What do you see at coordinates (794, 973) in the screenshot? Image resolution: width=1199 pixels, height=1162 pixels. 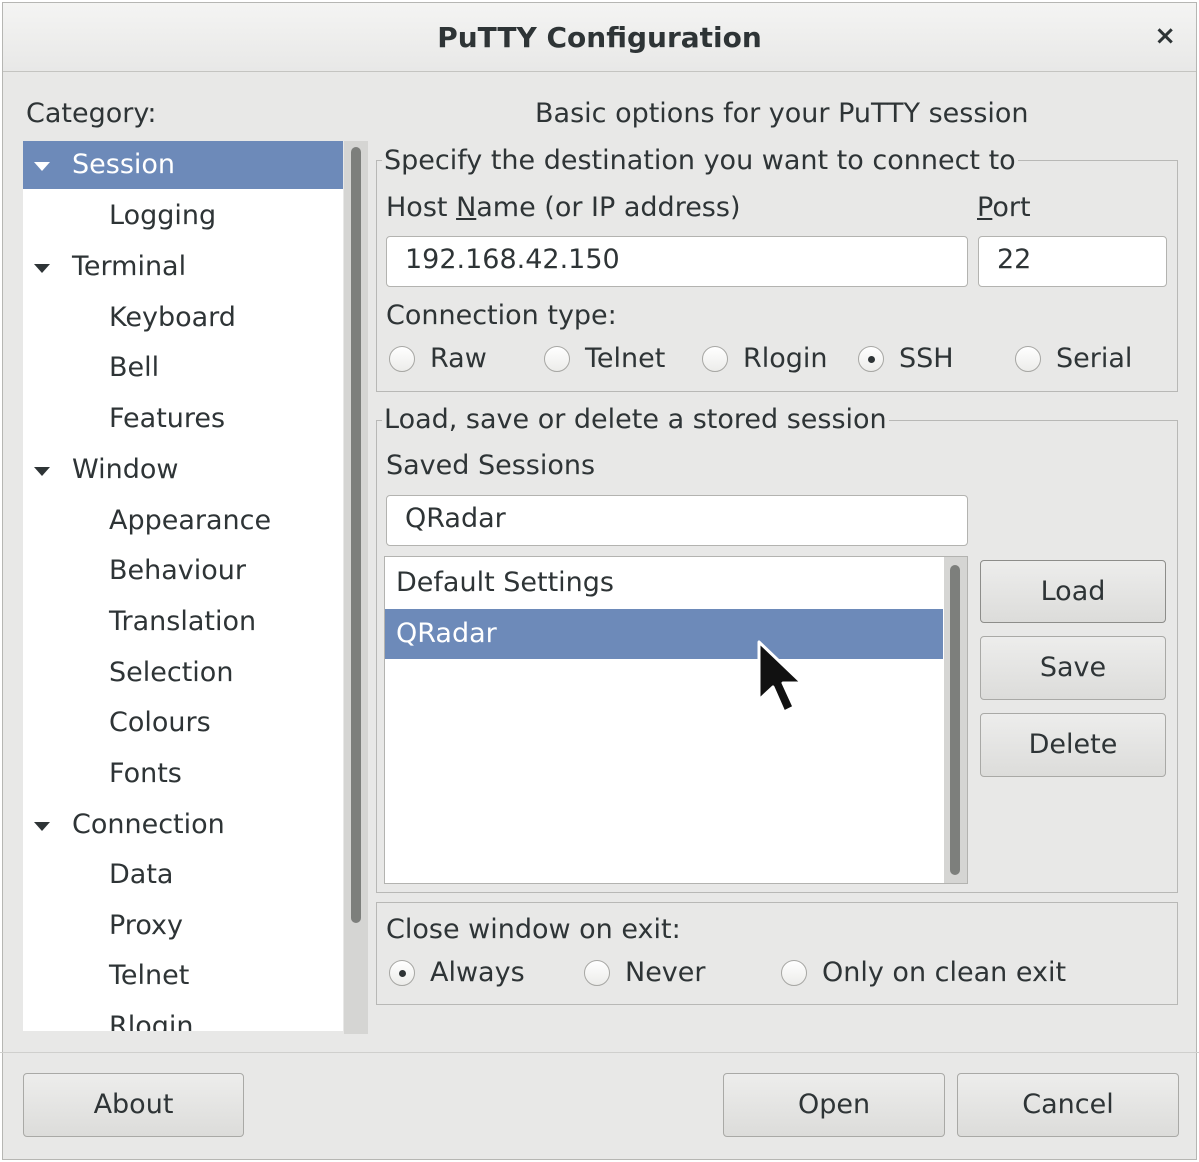 I see `radio-clean-exit` at bounding box center [794, 973].